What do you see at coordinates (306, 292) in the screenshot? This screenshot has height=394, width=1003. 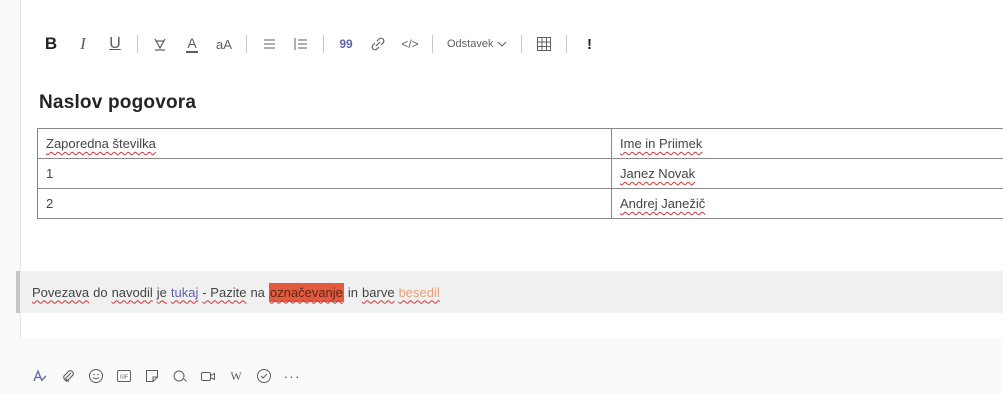 I see `highlighted-text: označevanje` at bounding box center [306, 292].